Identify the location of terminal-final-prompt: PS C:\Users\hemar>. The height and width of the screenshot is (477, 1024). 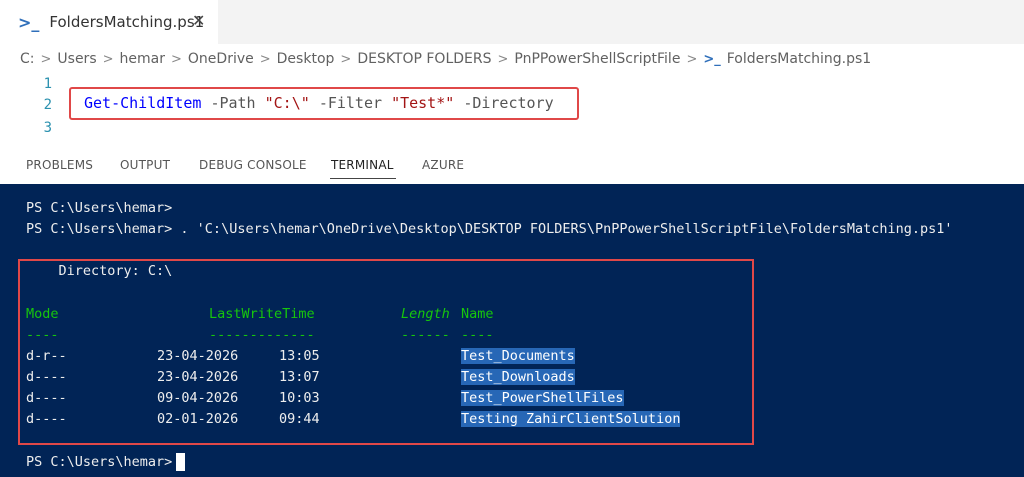
(106, 462).